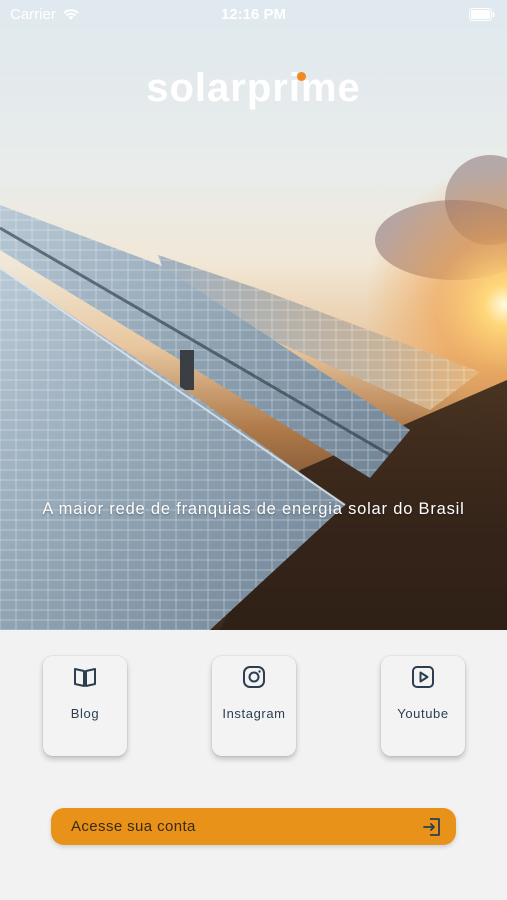 The height and width of the screenshot is (900, 507). Describe the element at coordinates (133, 826) in the screenshot. I see `login-button-label: Acesse sua conta` at that location.